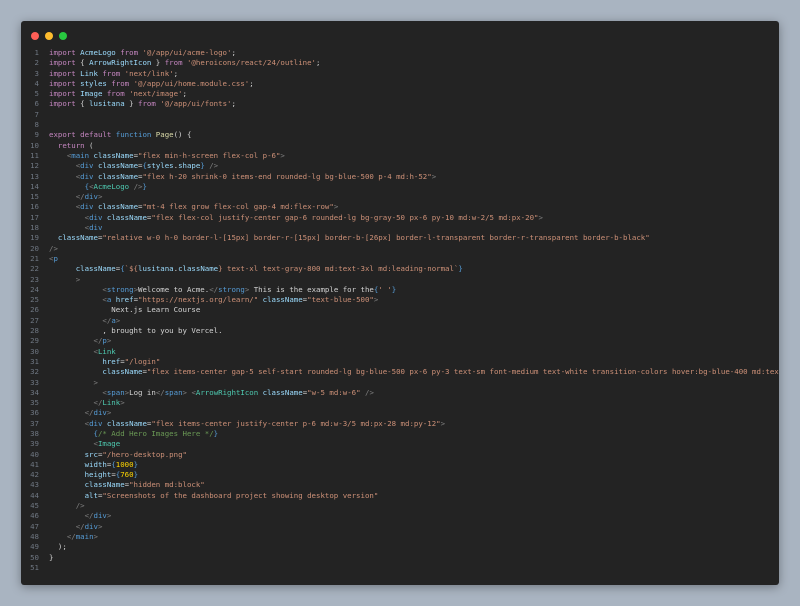 Image resolution: width=800 pixels, height=606 pixels. What do you see at coordinates (34, 145) in the screenshot?
I see `line-number: 10` at bounding box center [34, 145].